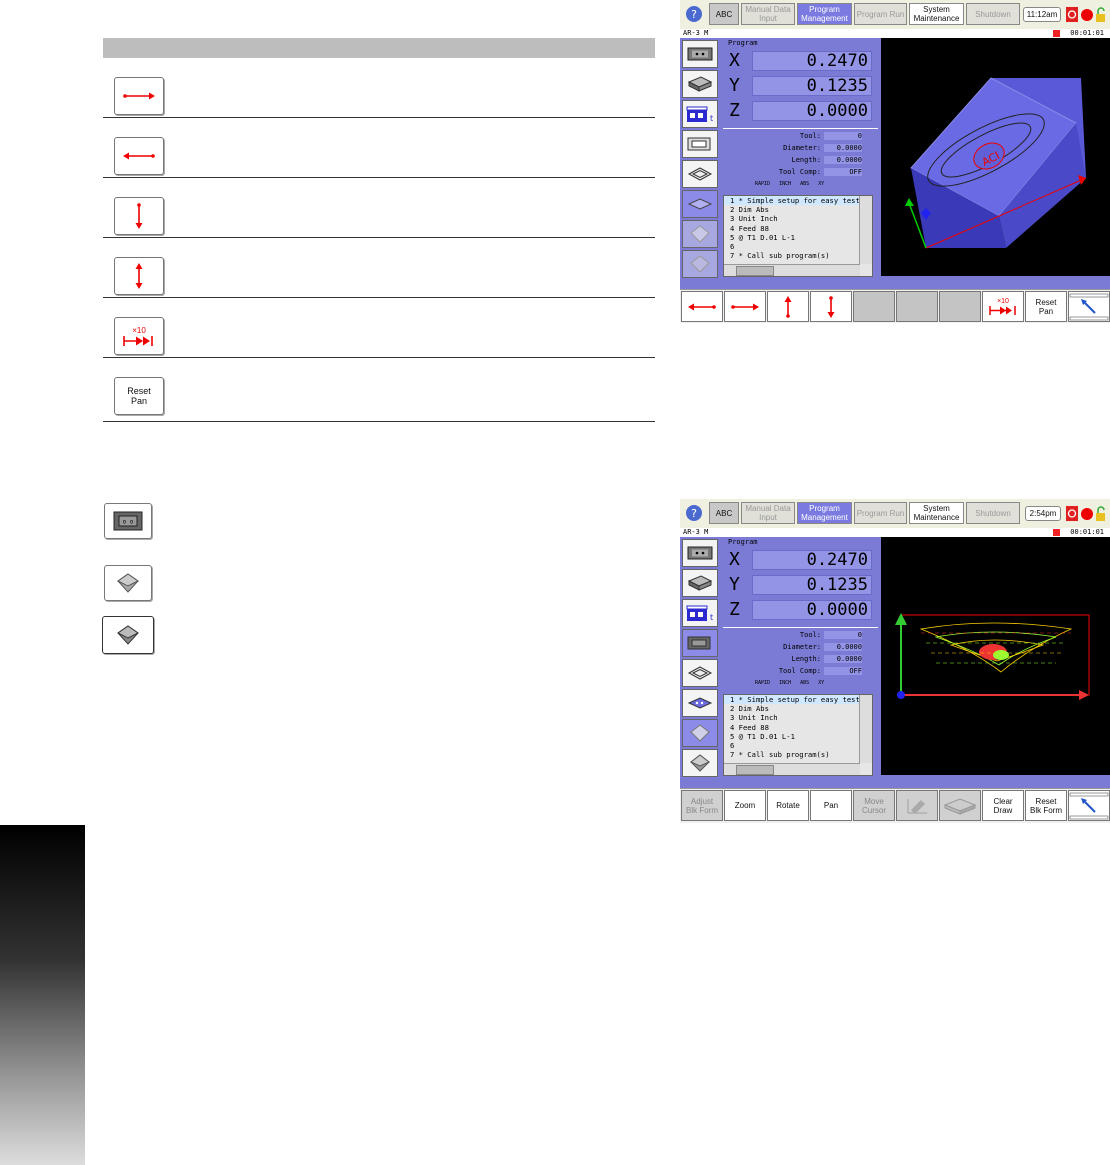 The width and height of the screenshot is (1110, 1165). I want to click on plot-marker-button, so click(917, 805).